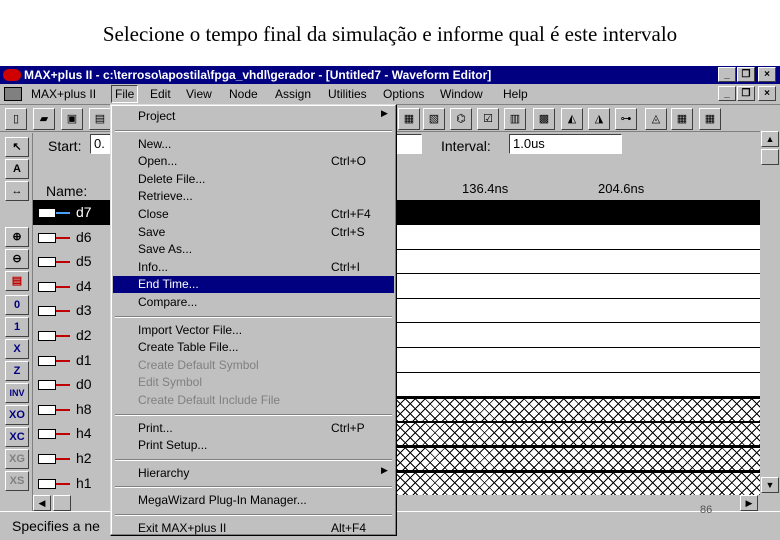 The height and width of the screenshot is (540, 780). What do you see at coordinates (100, 119) in the screenshot?
I see `print-icon: ▤` at bounding box center [100, 119].